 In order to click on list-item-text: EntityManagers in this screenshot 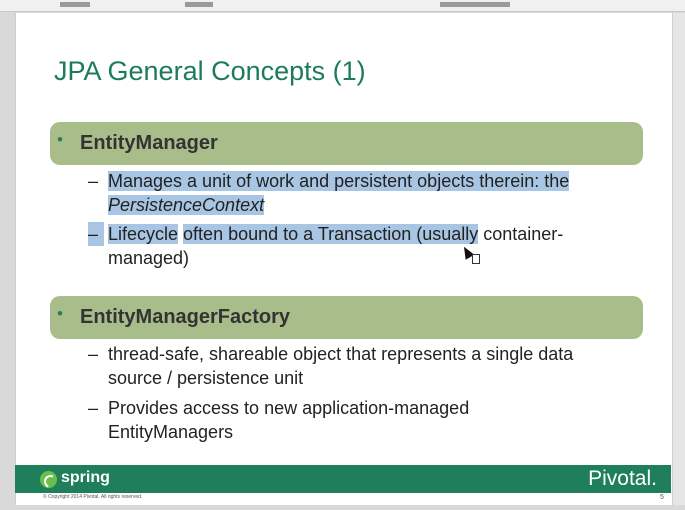, I will do `click(171, 432)`.